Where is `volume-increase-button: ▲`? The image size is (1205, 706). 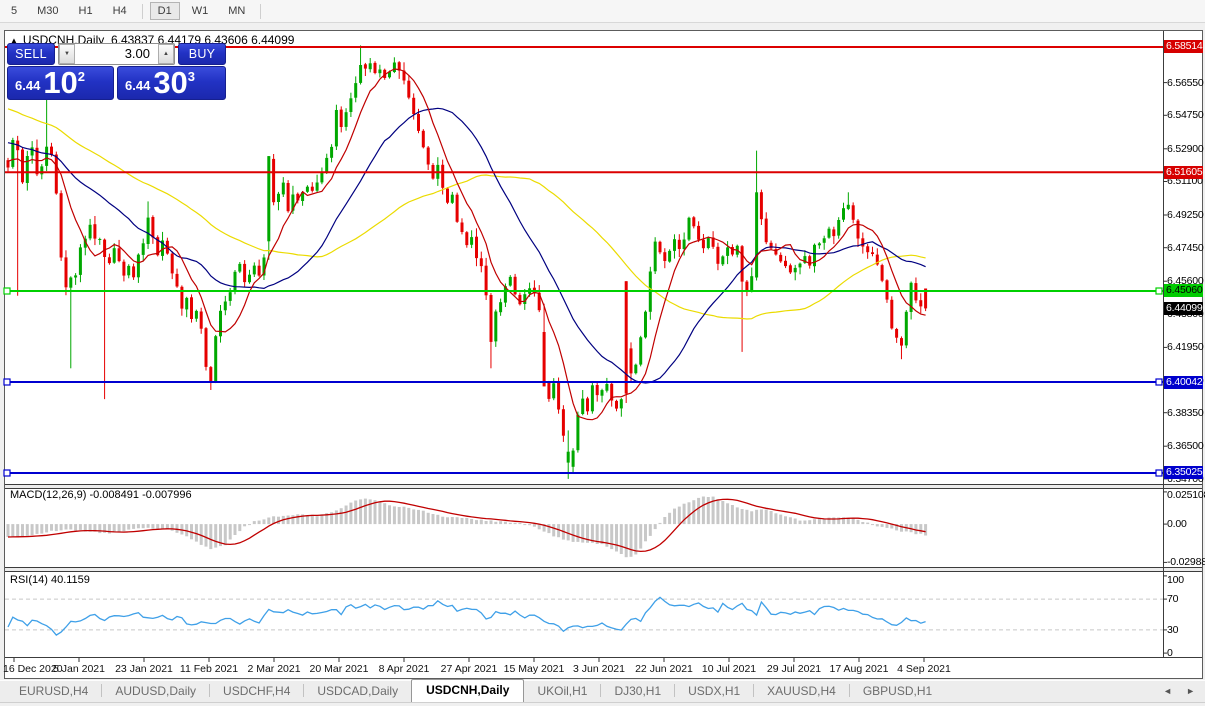
volume-increase-button: ▲ is located at coordinates (166, 54).